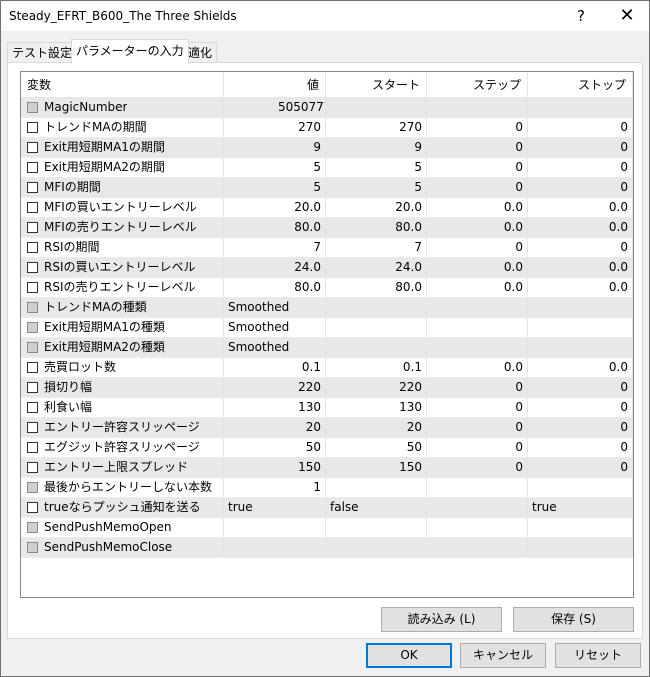 The width and height of the screenshot is (650, 677). What do you see at coordinates (275, 108) in the screenshot?
I see `param-value-cell: 5050777` at bounding box center [275, 108].